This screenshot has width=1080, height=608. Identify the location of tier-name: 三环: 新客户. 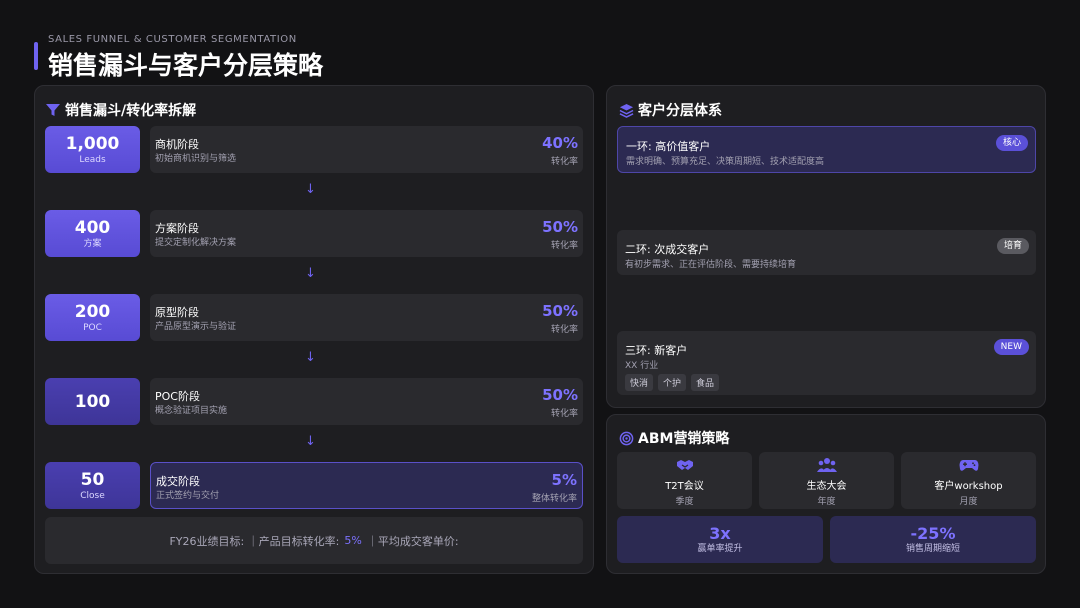
(656, 350).